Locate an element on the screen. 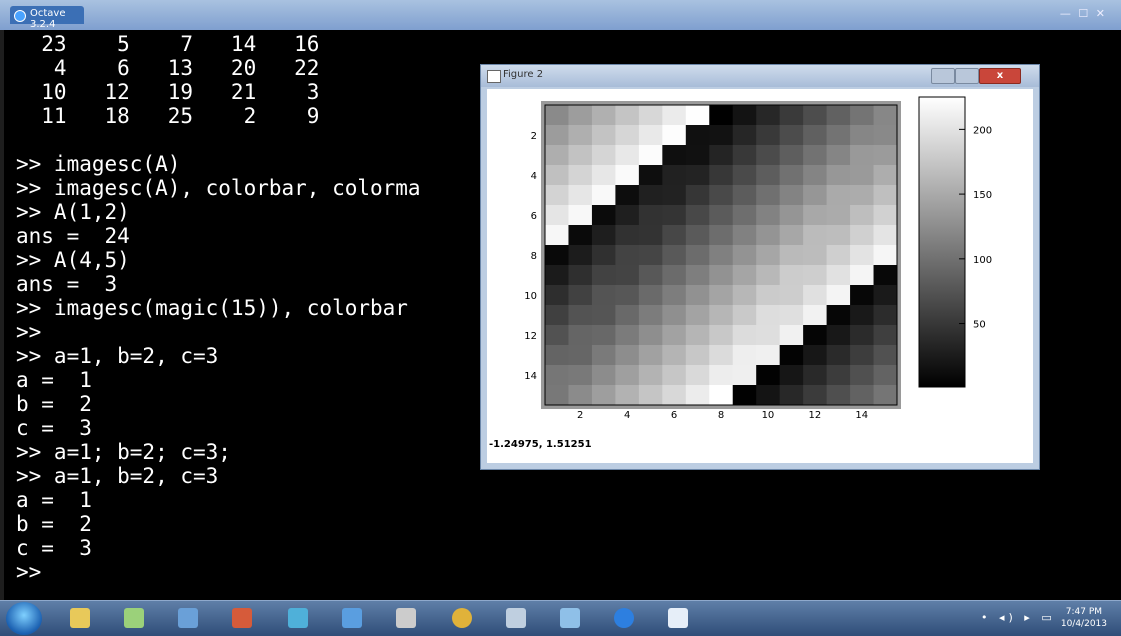 The width and height of the screenshot is (1121, 636). users-icon is located at coordinates (352, 618).